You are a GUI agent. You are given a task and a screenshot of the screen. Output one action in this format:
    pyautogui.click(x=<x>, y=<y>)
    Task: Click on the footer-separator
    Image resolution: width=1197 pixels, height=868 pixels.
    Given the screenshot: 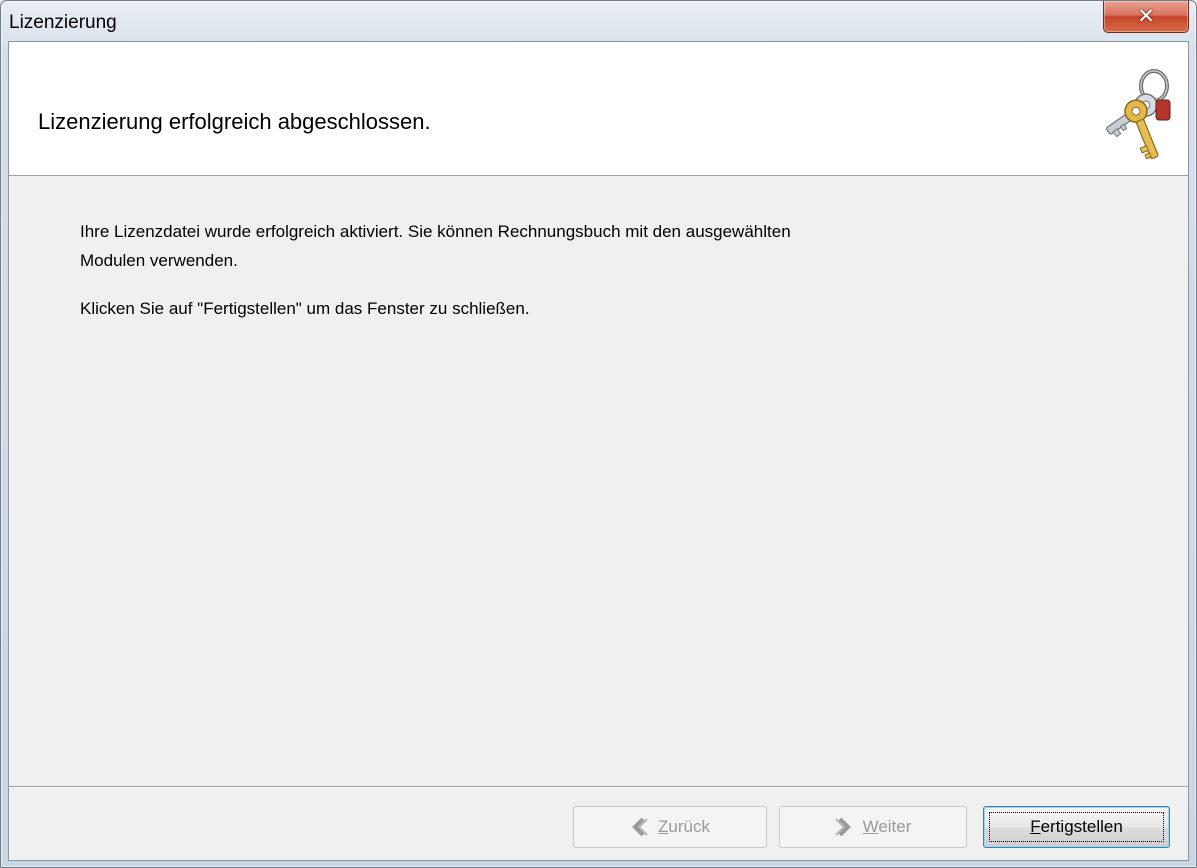 What is the action you would take?
    pyautogui.click(x=598, y=787)
    